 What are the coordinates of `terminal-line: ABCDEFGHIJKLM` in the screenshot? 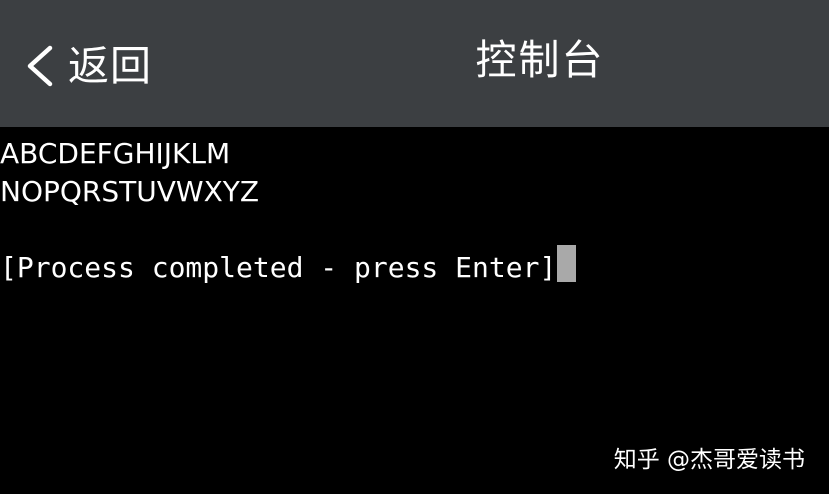 It's located at (115, 153).